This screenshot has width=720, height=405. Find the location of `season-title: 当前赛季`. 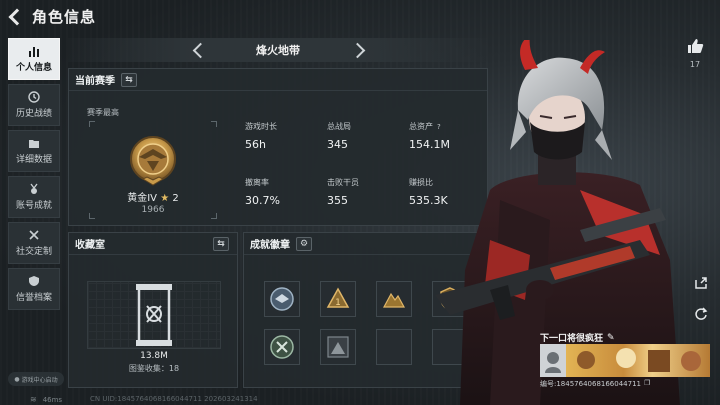

season-title: 当前赛季 is located at coordinates (95, 81).